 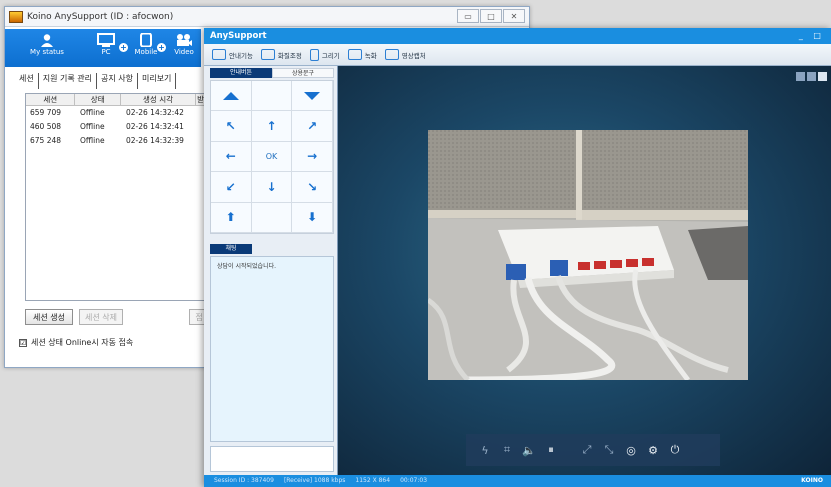 What do you see at coordinates (314, 480) in the screenshot?
I see `receive-rate-text: [Receive] 1088 kbps` at bounding box center [314, 480].